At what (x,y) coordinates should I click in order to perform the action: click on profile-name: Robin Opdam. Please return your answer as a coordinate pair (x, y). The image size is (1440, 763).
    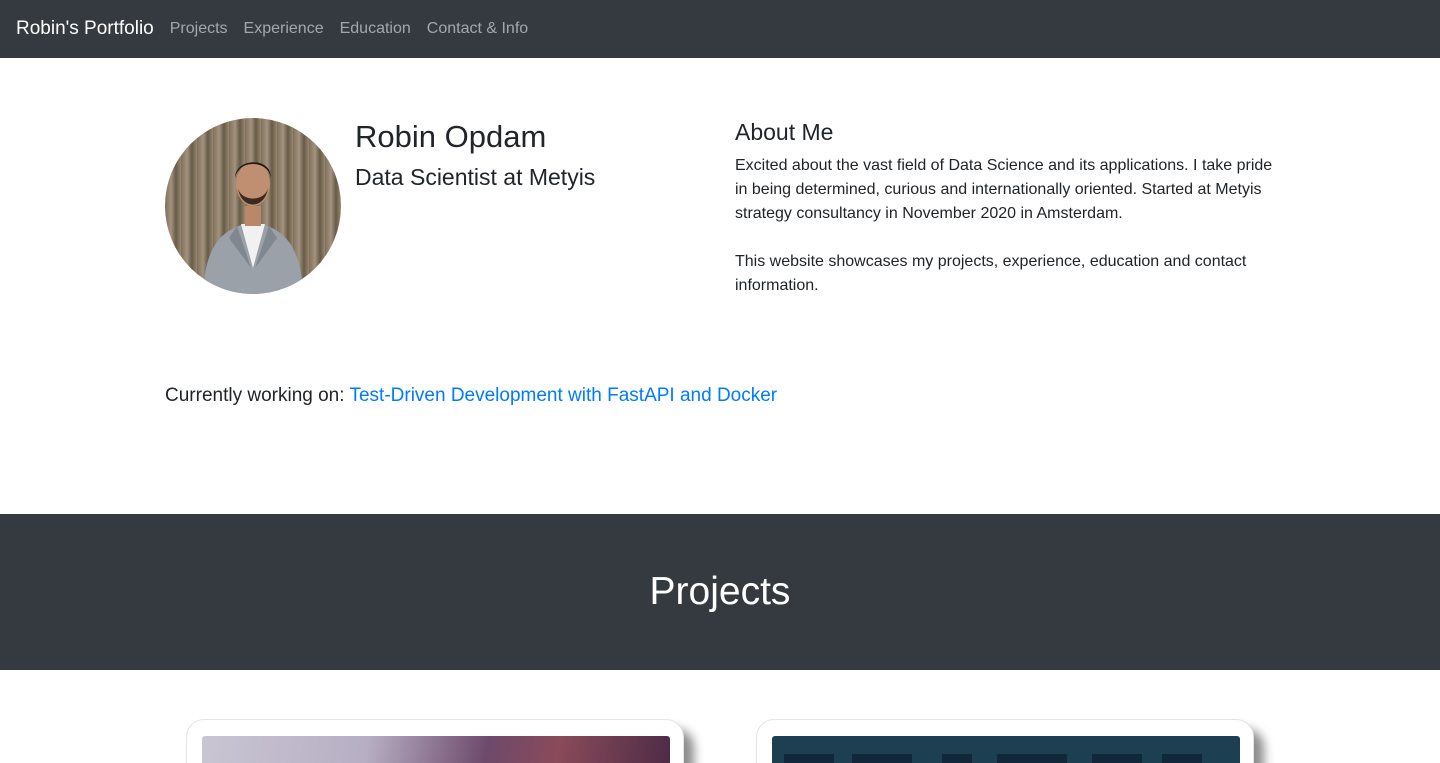
    Looking at the image, I should click on (451, 136).